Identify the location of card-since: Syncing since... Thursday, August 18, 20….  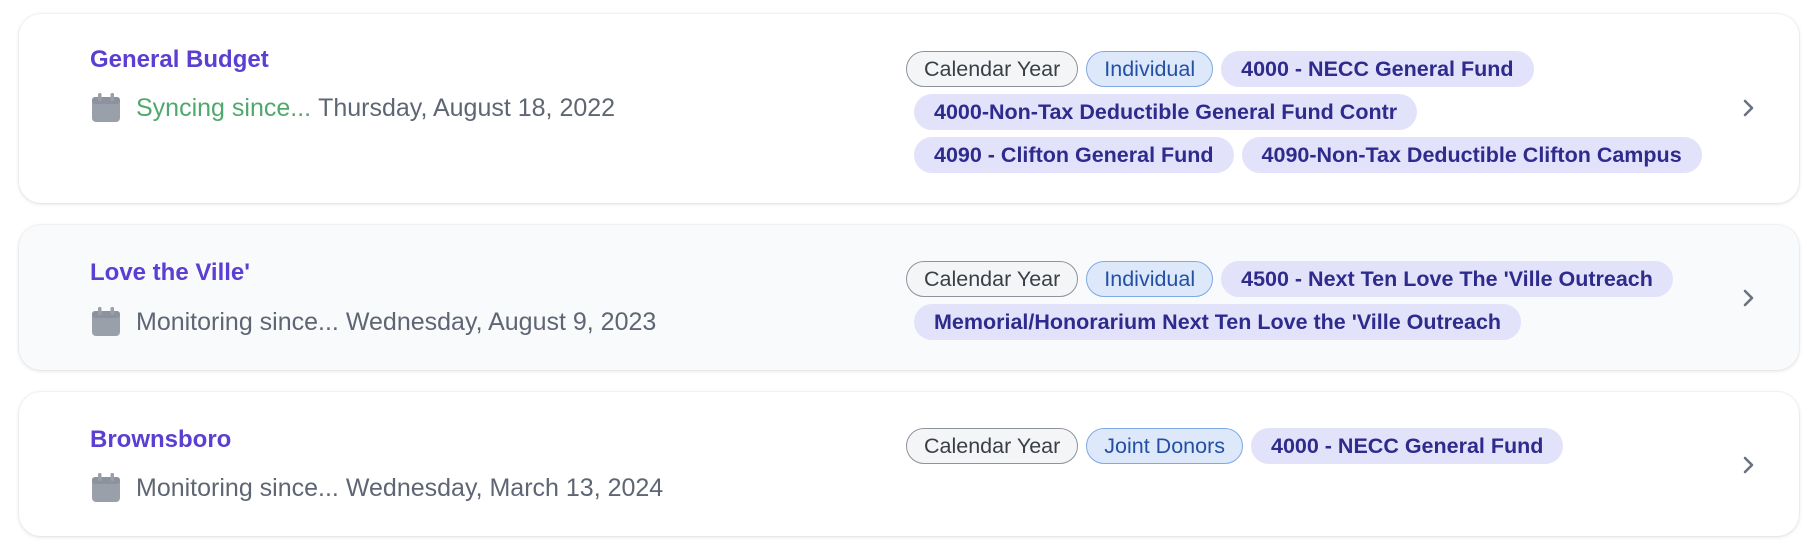
(352, 108).